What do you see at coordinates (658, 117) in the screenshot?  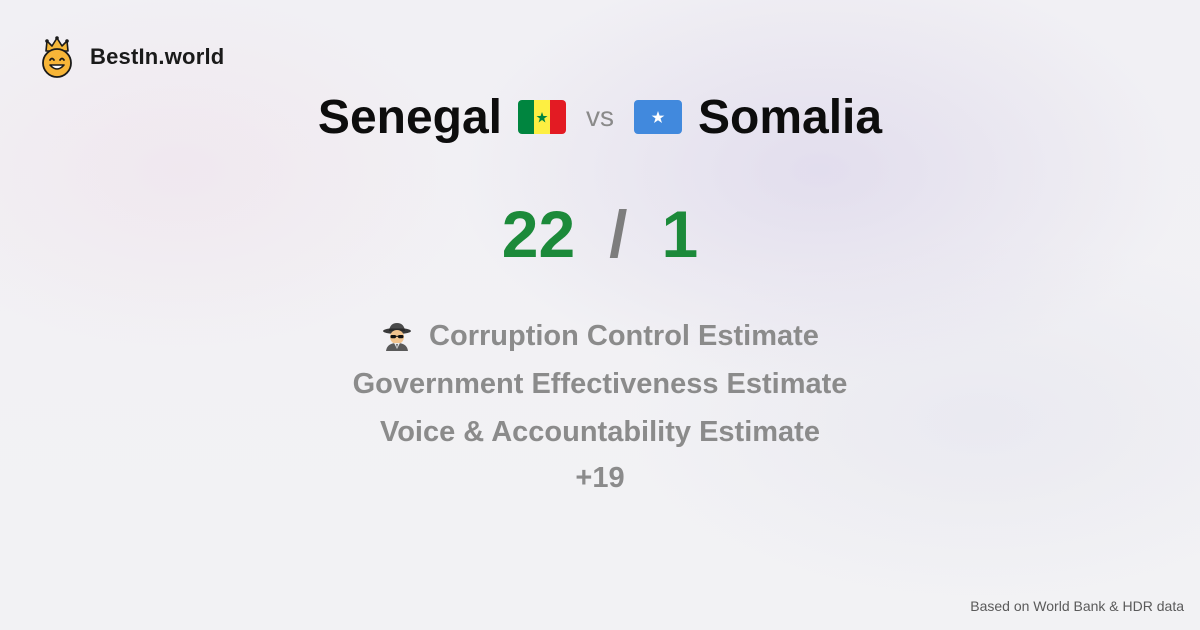 I see `somalia-flag-icon` at bounding box center [658, 117].